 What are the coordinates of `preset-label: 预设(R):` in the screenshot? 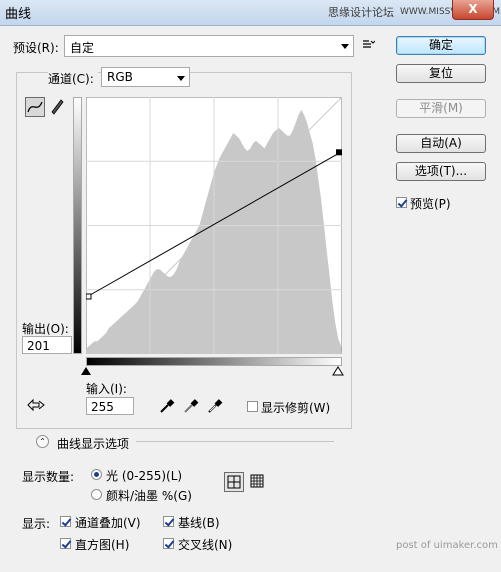 It's located at (36, 48).